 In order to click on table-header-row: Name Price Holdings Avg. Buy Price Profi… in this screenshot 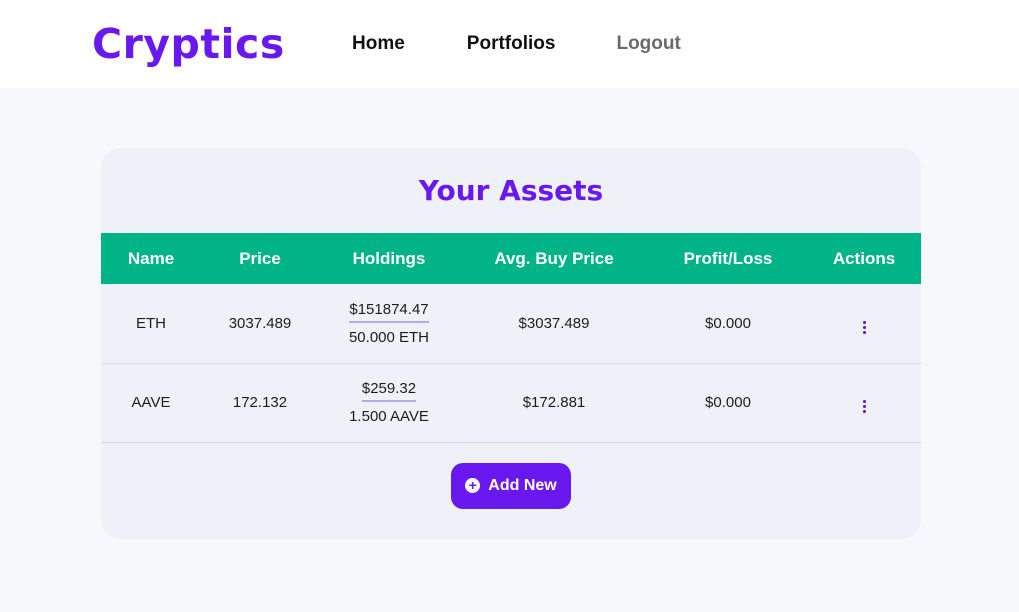, I will do `click(511, 258)`.